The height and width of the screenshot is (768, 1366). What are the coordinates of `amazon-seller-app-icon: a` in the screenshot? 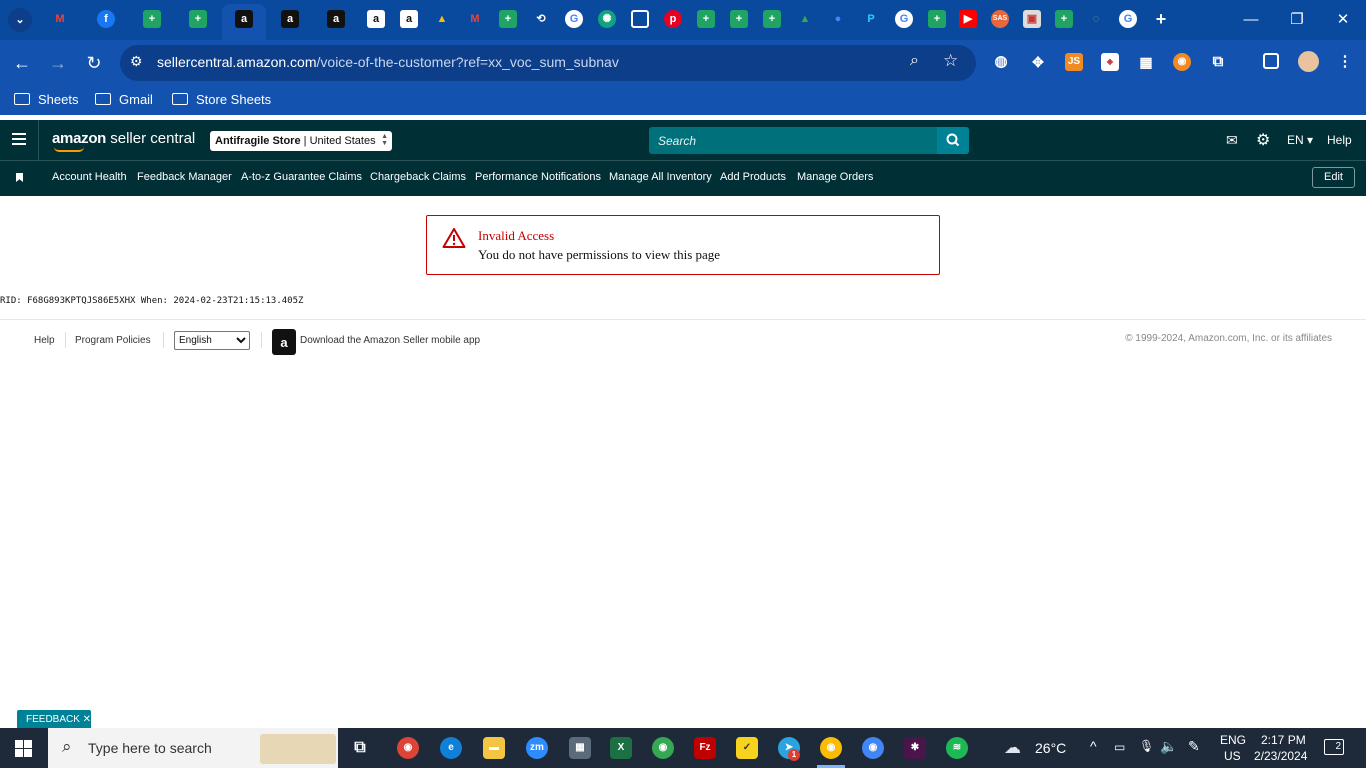 It's located at (284, 342).